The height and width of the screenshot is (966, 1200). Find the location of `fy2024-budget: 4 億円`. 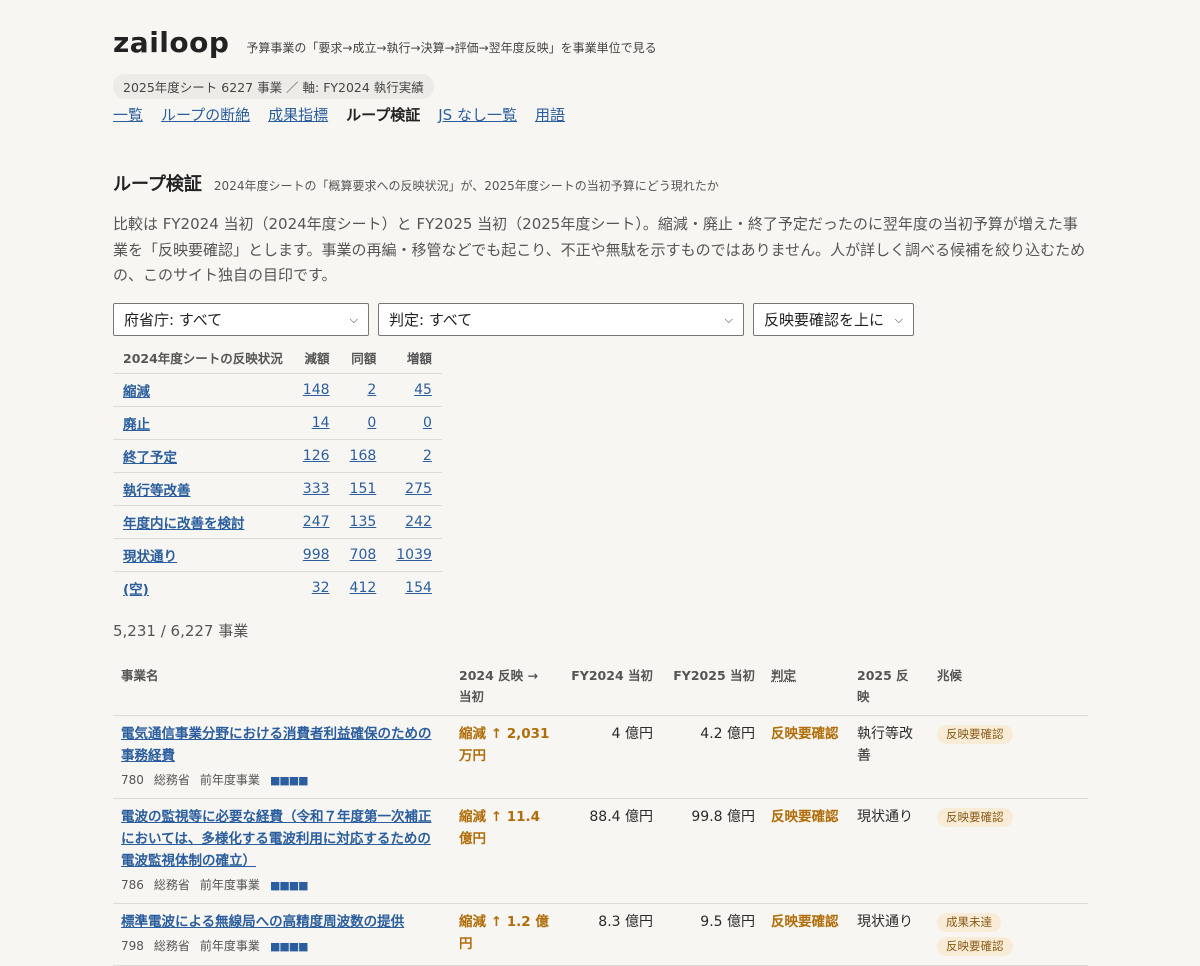

fy2024-budget: 4 億円 is located at coordinates (610, 757).